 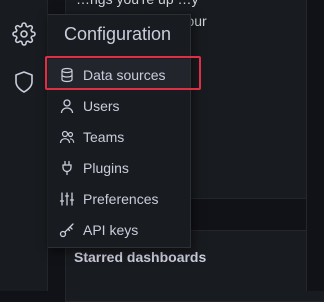 I want to click on menu-item-preferences: Preferences, so click(x=119, y=198).